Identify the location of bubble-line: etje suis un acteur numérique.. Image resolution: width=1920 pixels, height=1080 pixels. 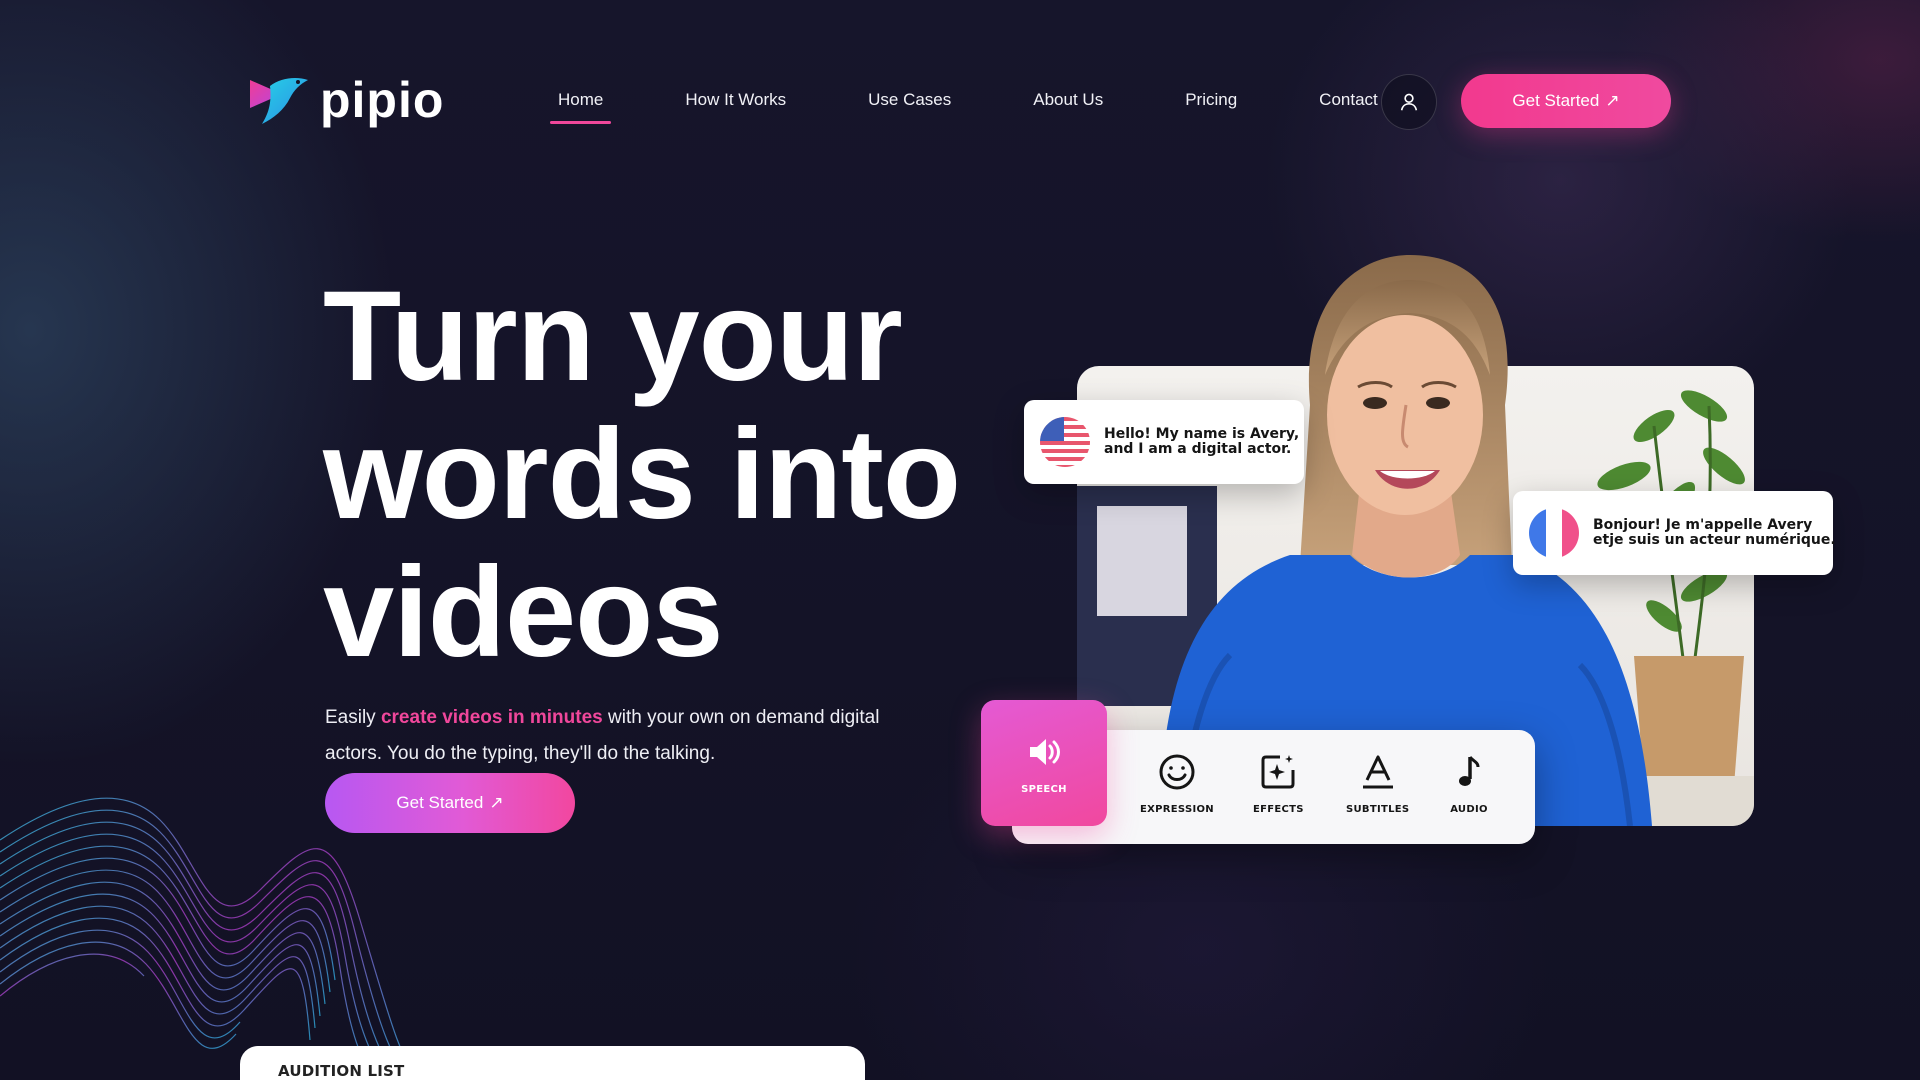
(1714, 540).